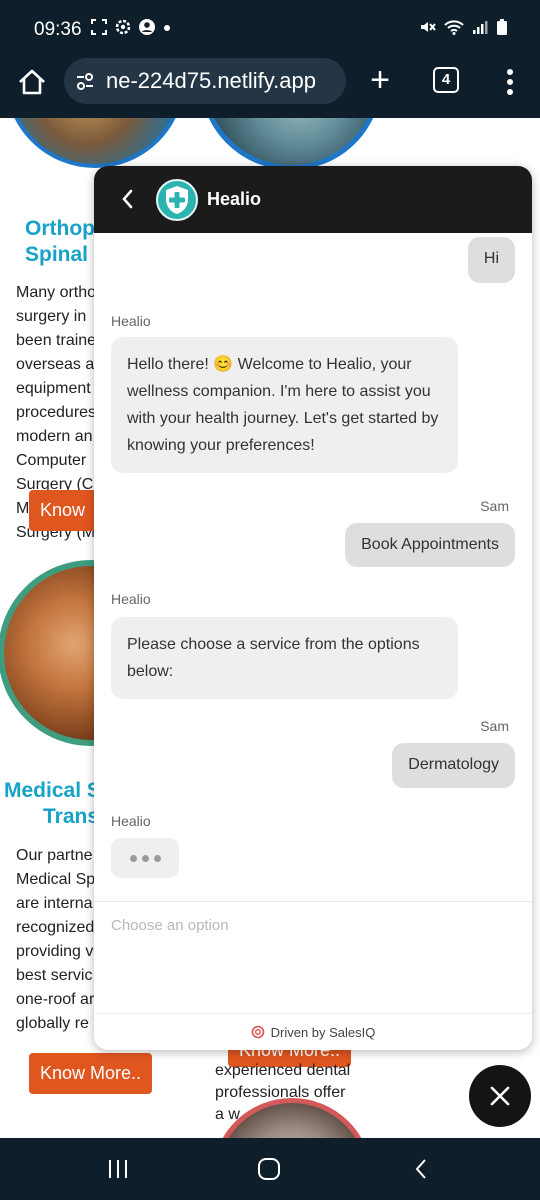 Image resolution: width=540 pixels, height=1200 pixels. What do you see at coordinates (380, 80) in the screenshot?
I see `new-tab-button: +` at bounding box center [380, 80].